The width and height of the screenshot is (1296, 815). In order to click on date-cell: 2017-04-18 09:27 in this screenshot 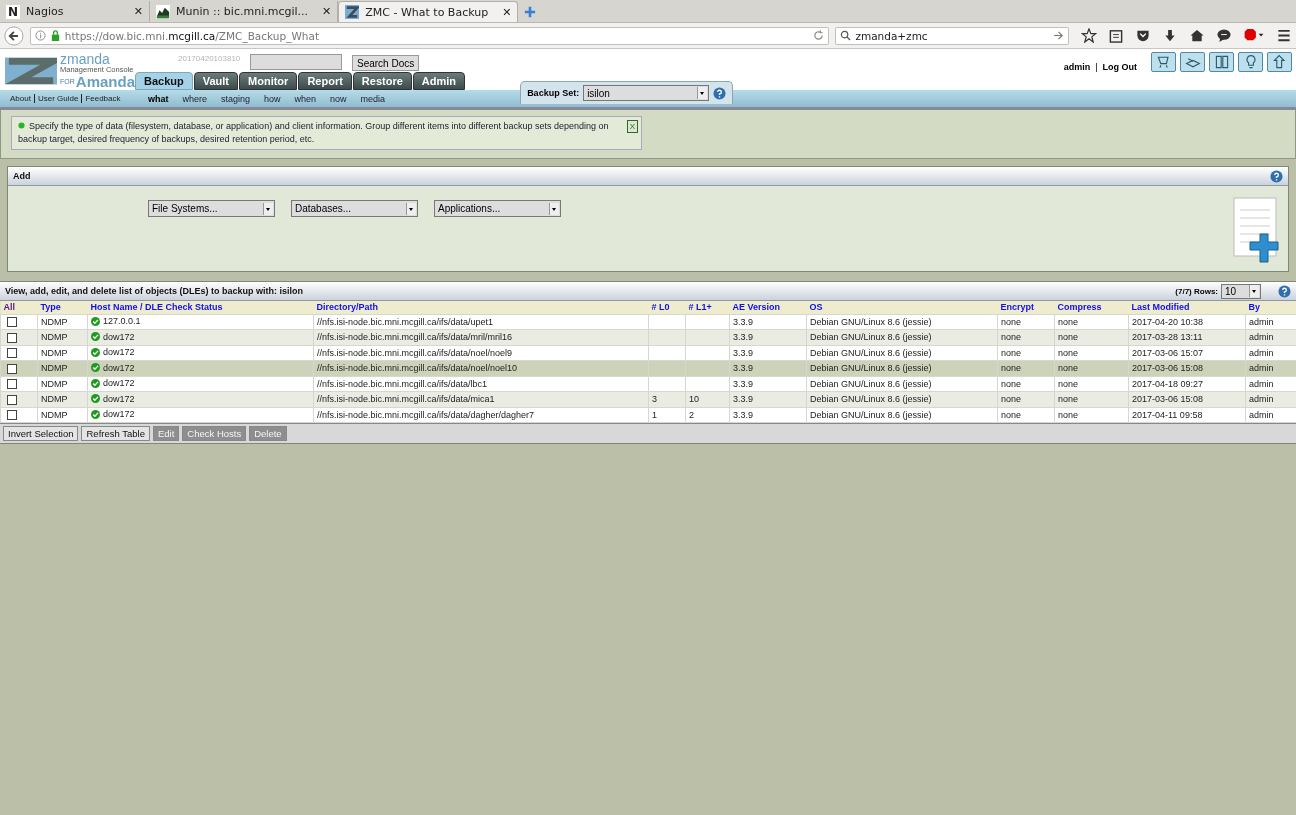, I will do `click(1168, 383)`.